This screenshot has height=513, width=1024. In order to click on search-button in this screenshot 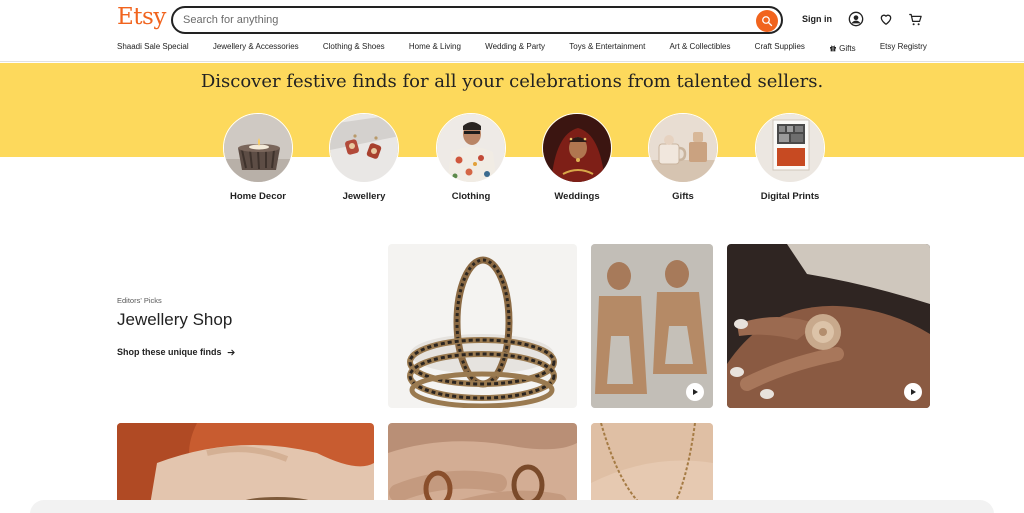, I will do `click(767, 21)`.